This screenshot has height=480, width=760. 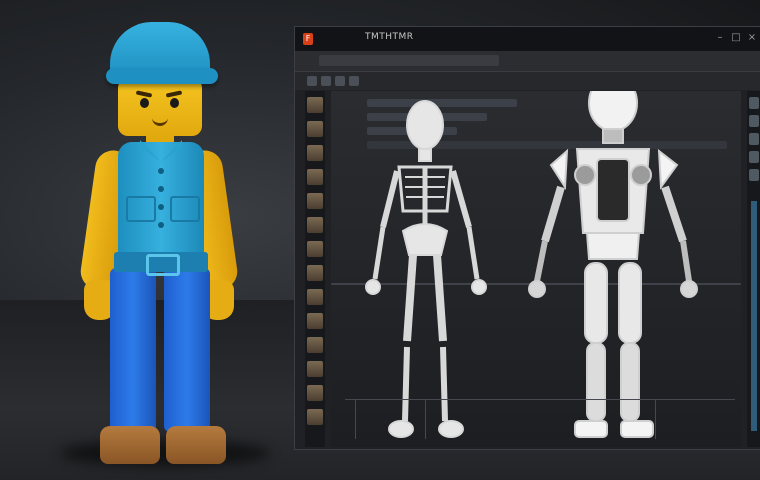 What do you see at coordinates (527, 81) in the screenshot?
I see `toolbar` at bounding box center [527, 81].